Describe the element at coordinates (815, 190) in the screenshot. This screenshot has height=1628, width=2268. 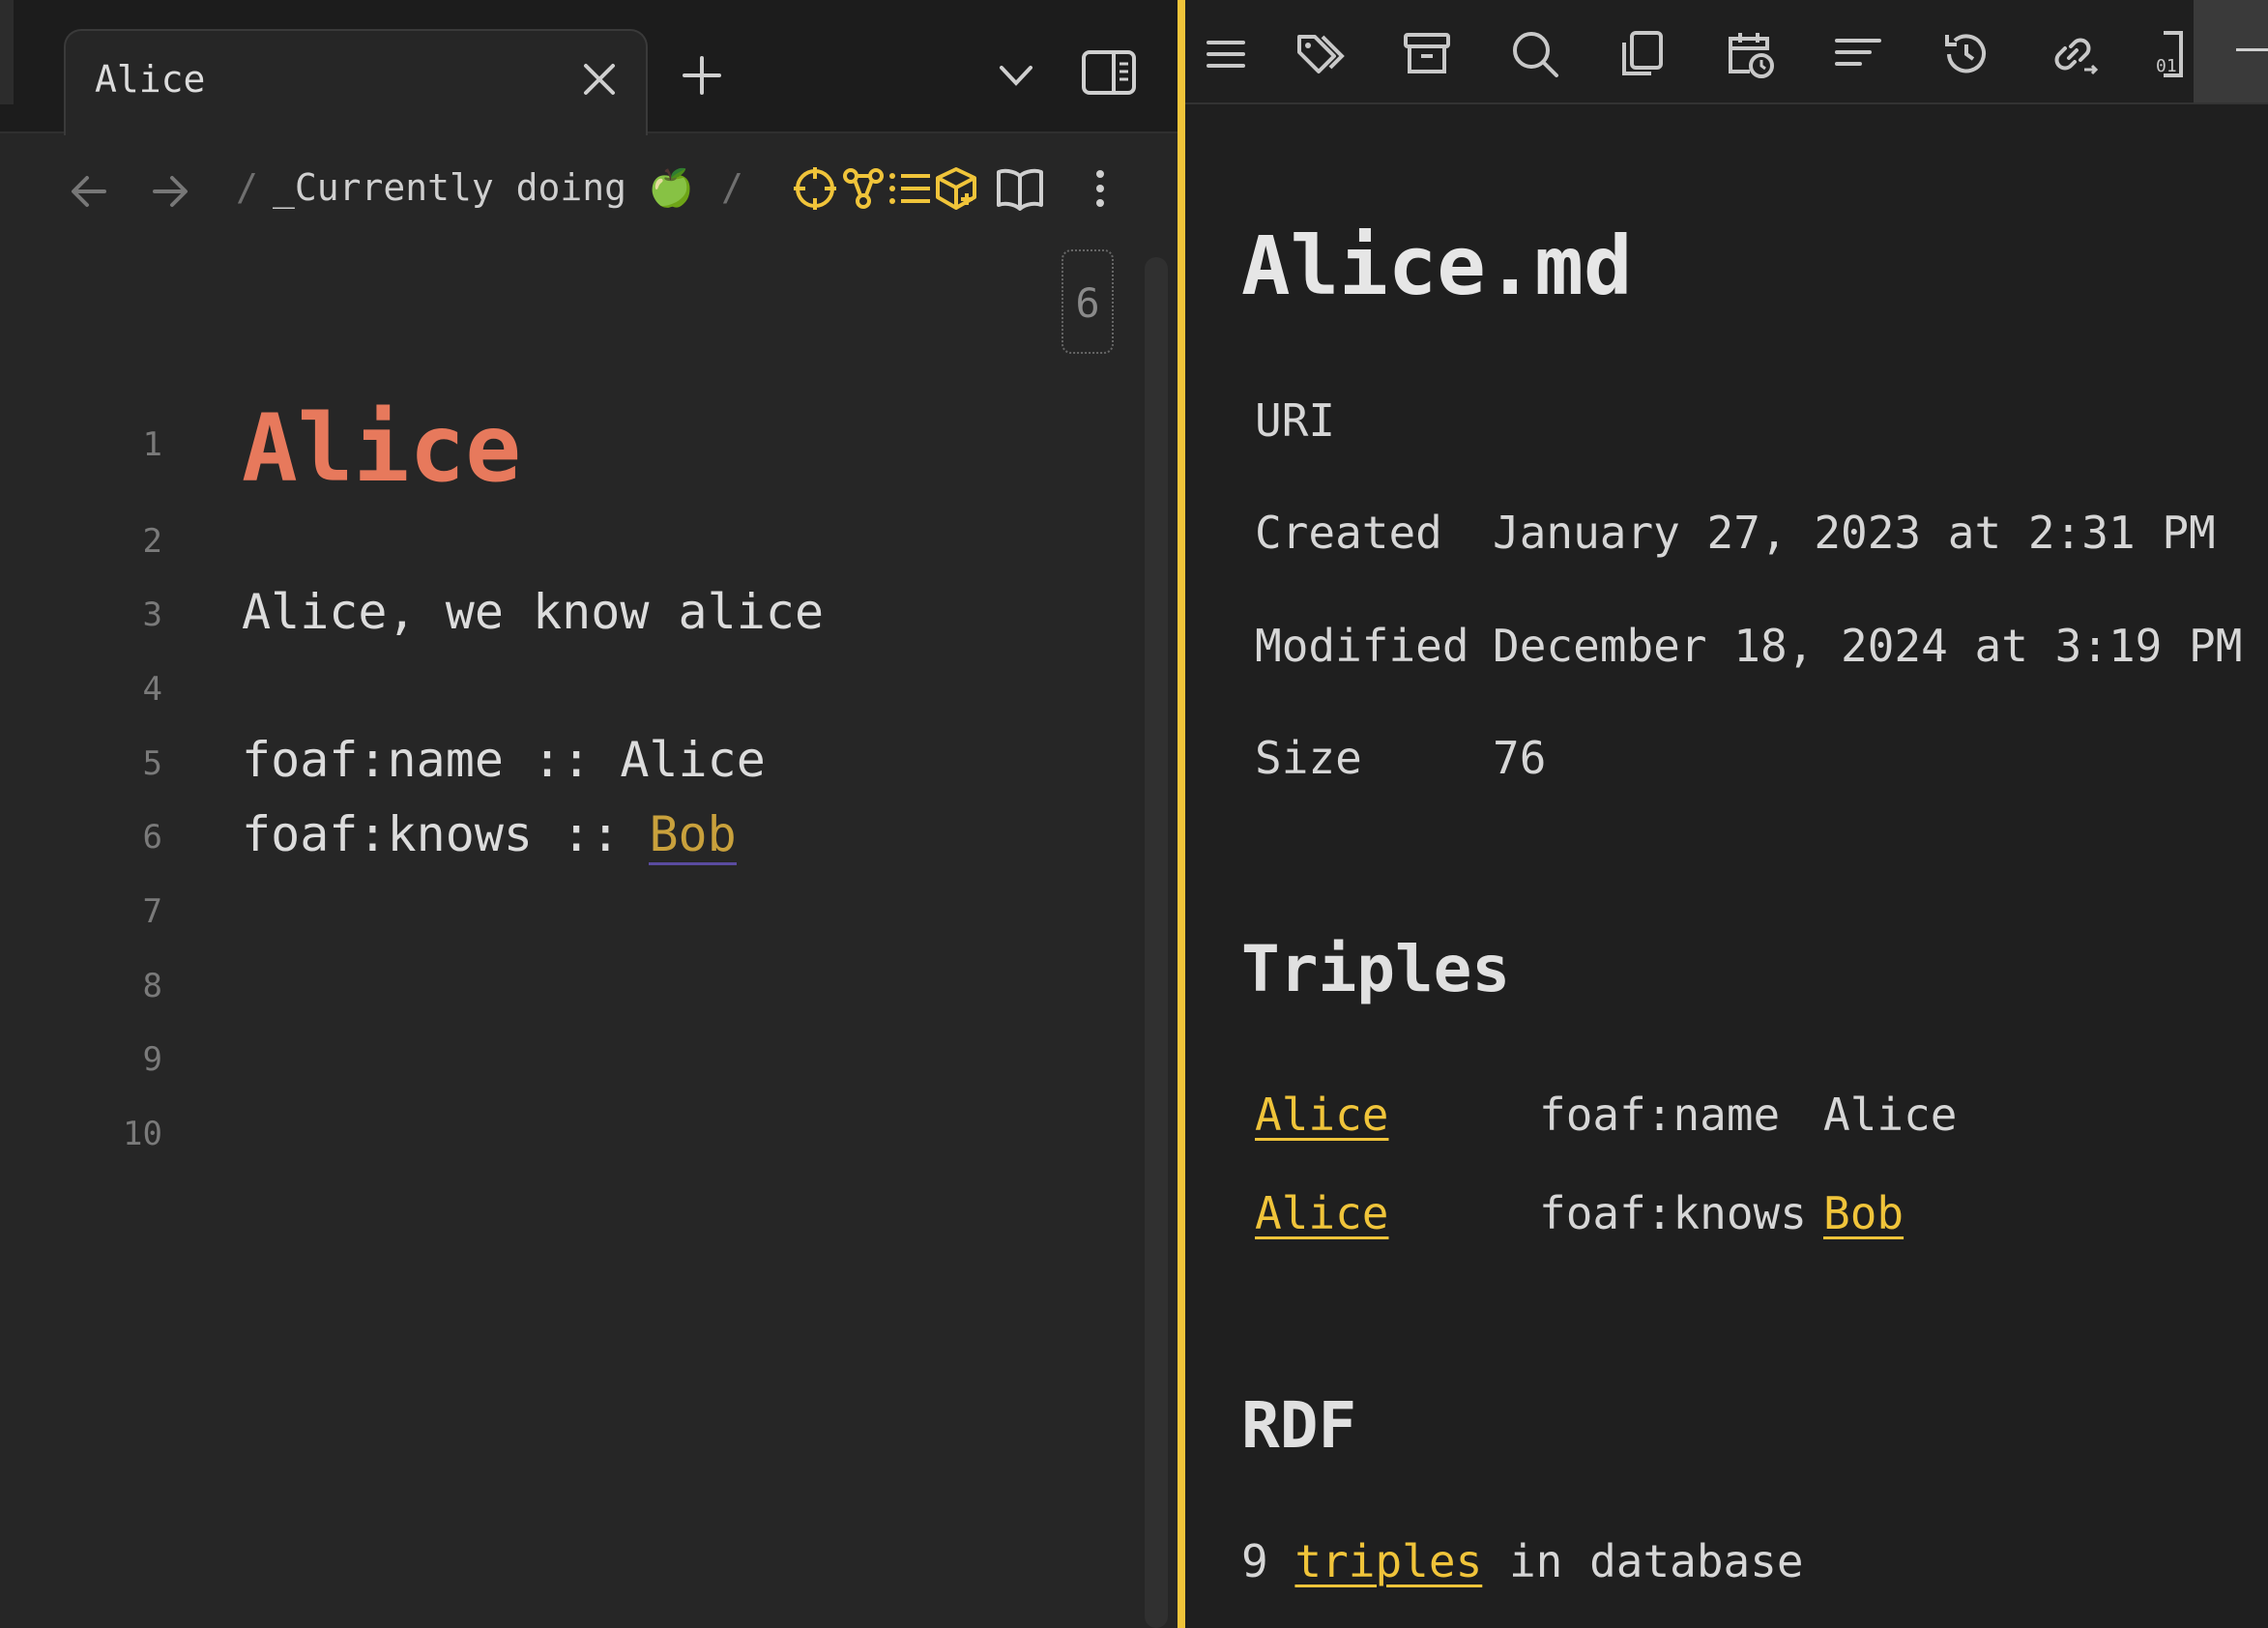
I see `crosshair-icon` at that location.